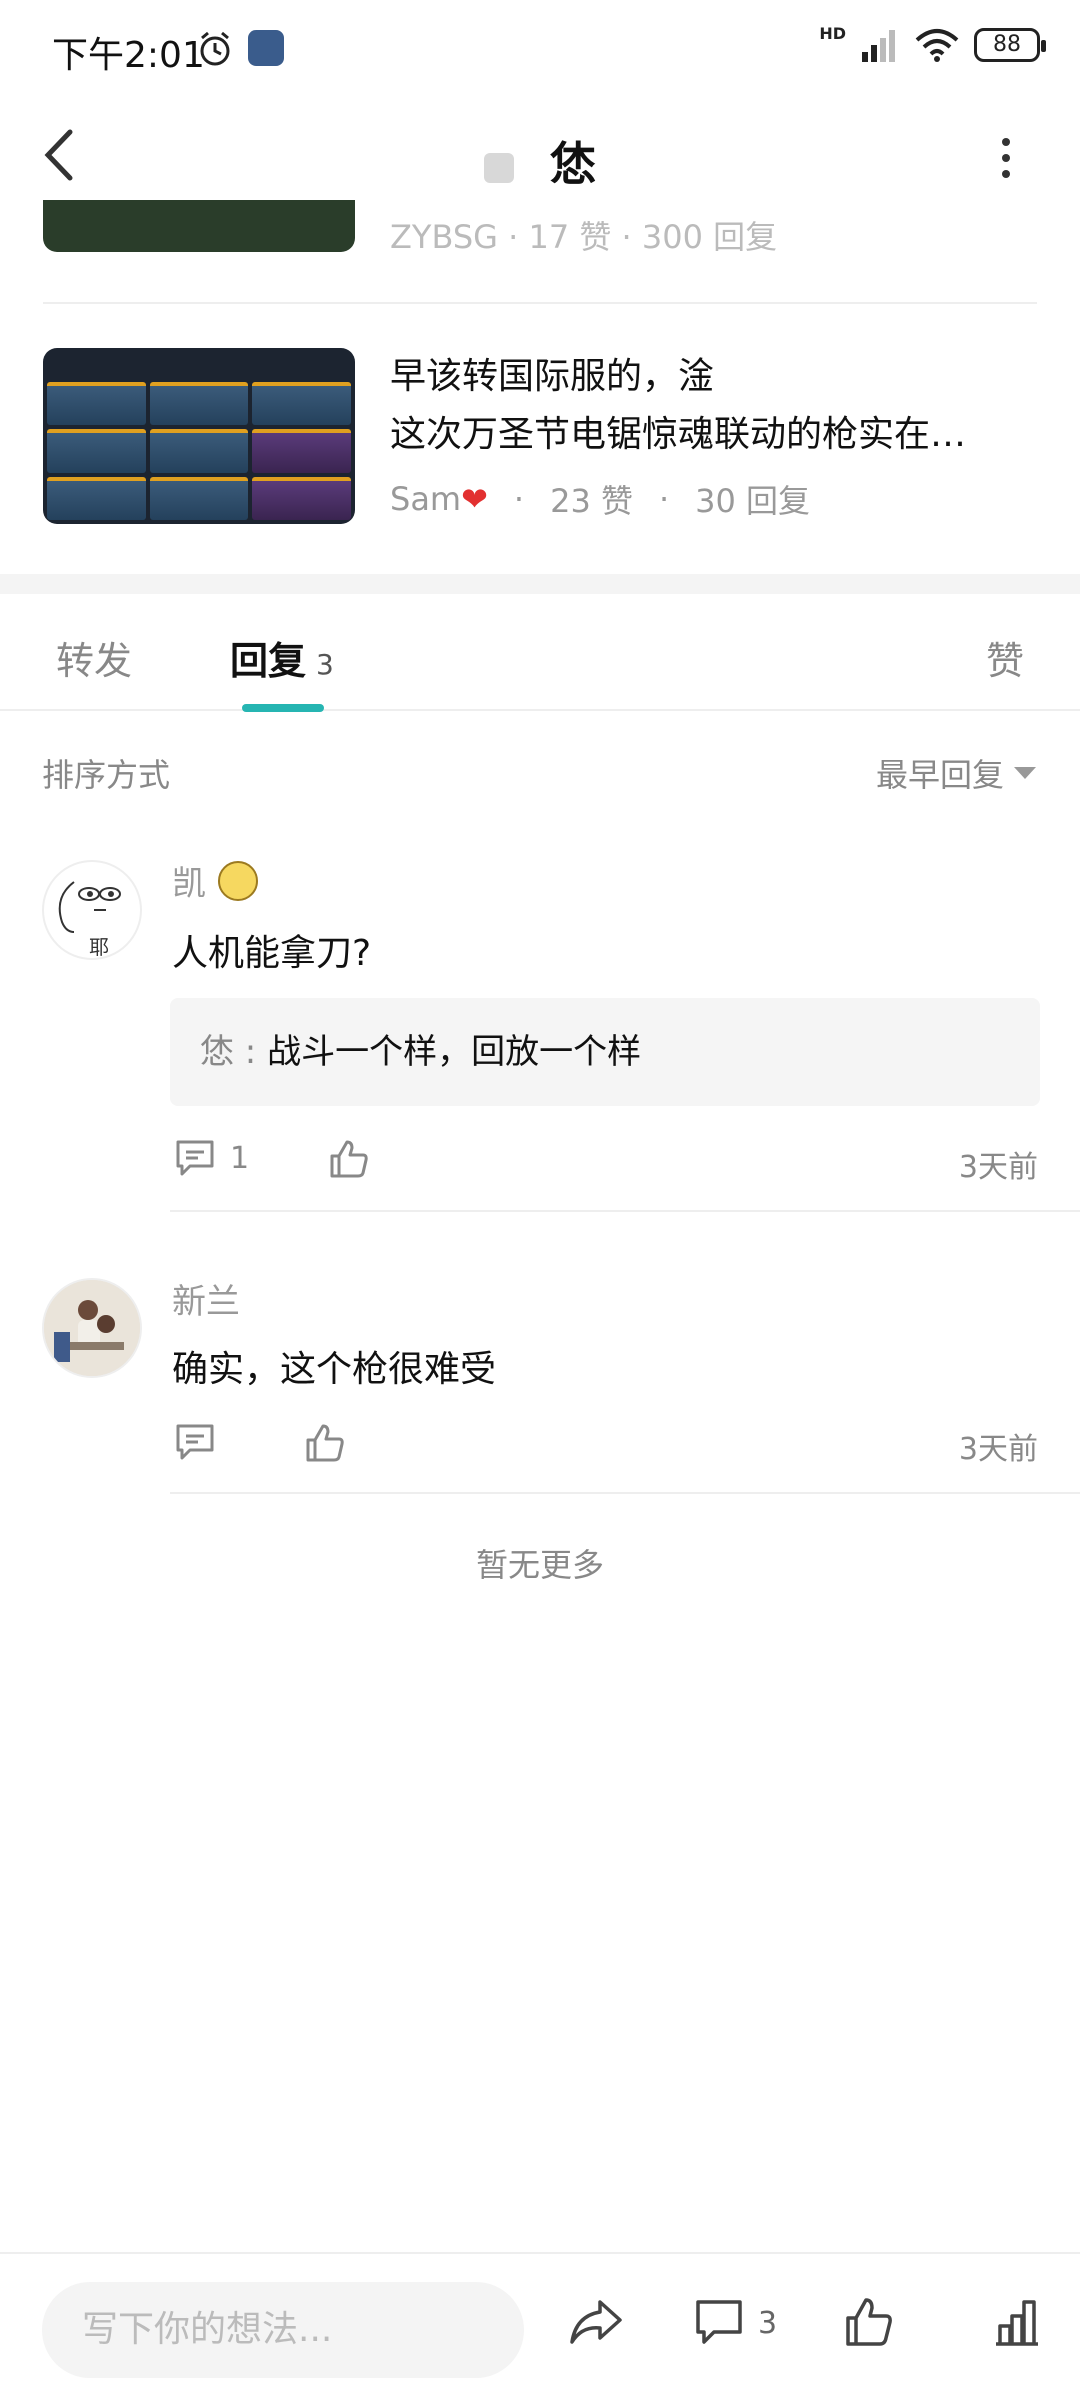  Describe the element at coordinates (540, 710) in the screenshot. I see `tab-divider` at that location.